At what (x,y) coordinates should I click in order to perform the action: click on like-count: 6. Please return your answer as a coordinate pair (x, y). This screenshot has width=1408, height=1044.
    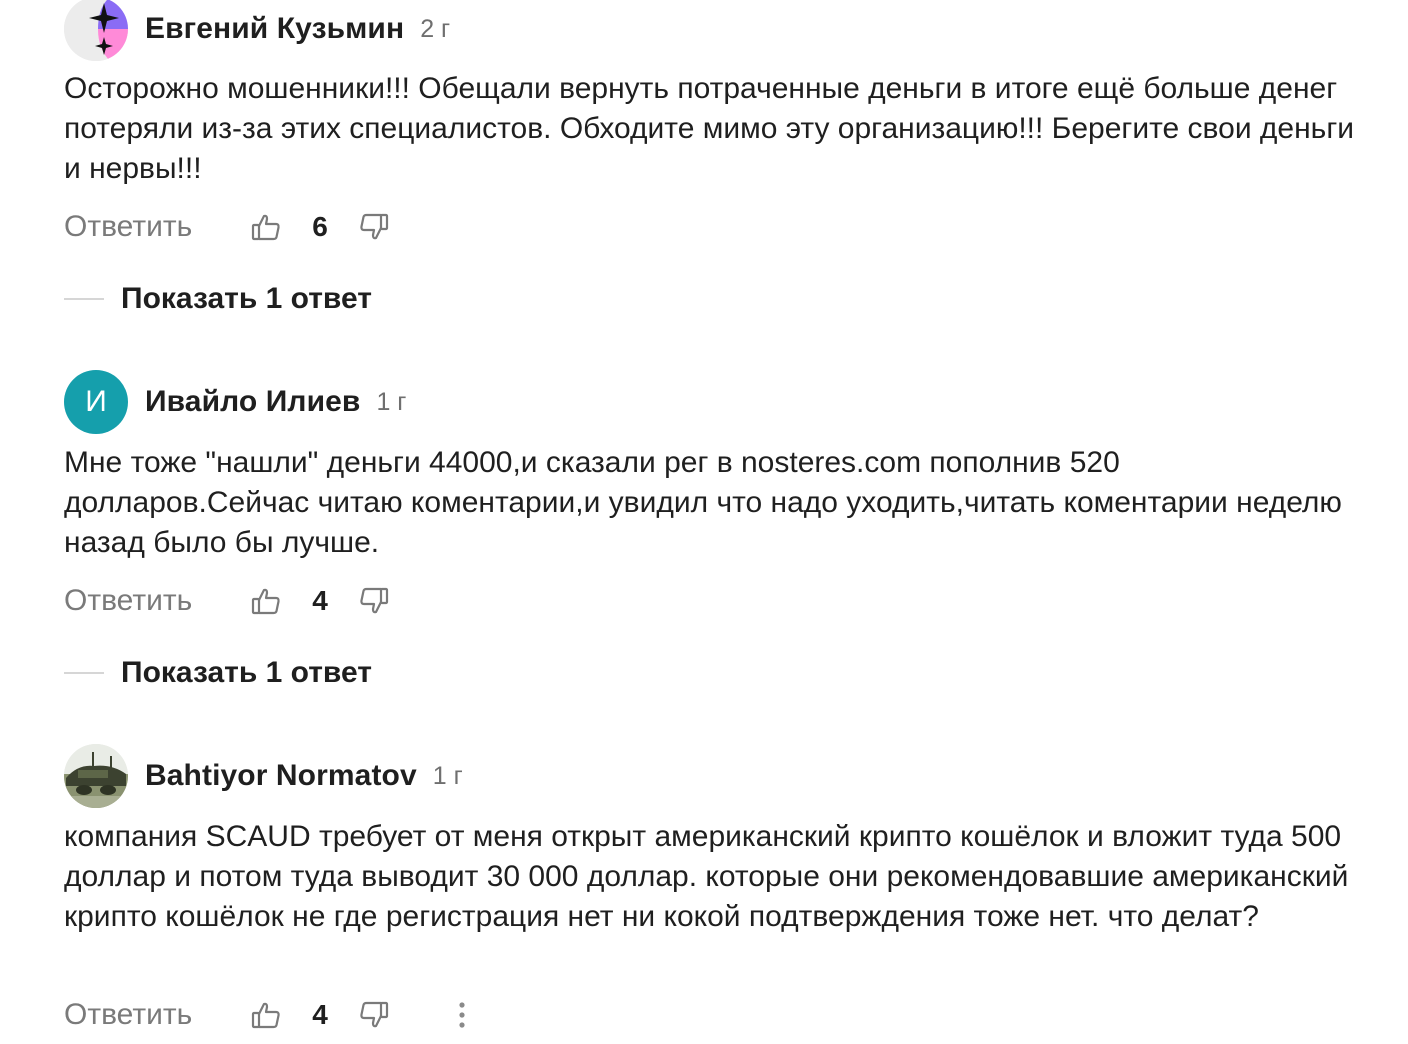
    Looking at the image, I should click on (320, 226).